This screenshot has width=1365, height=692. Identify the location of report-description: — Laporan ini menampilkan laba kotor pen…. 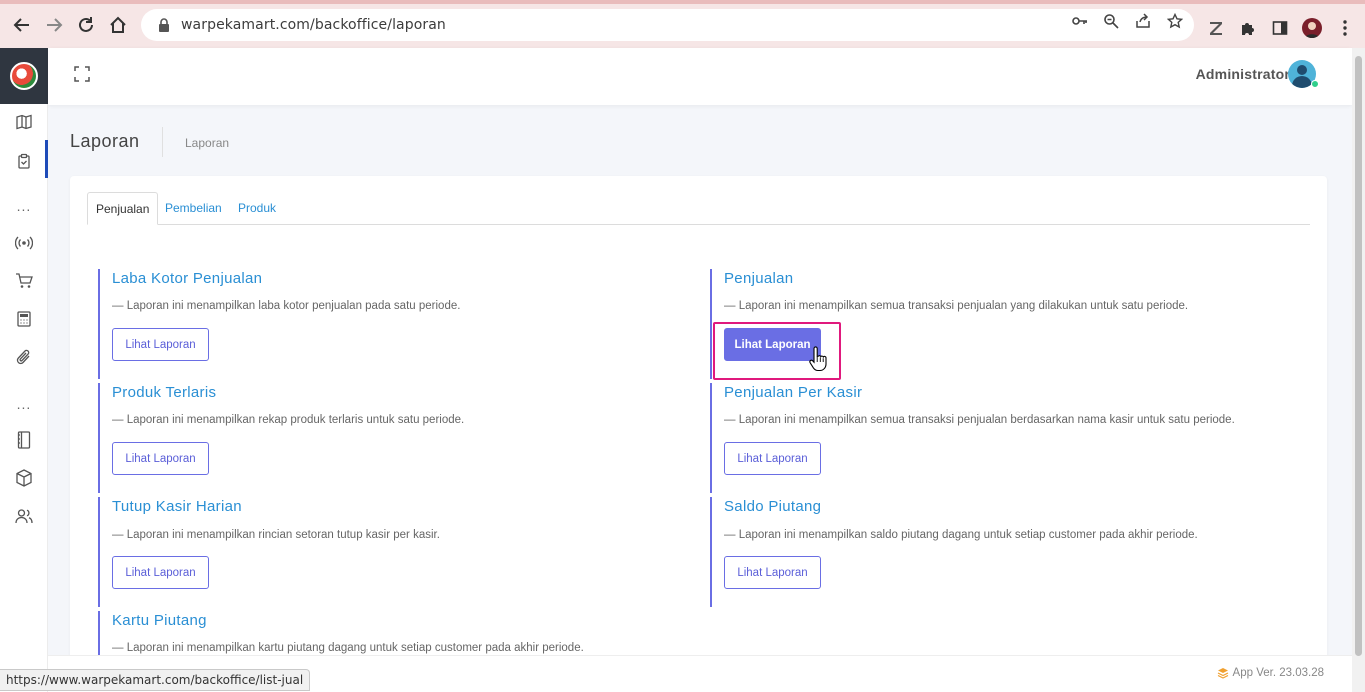
(286, 306).